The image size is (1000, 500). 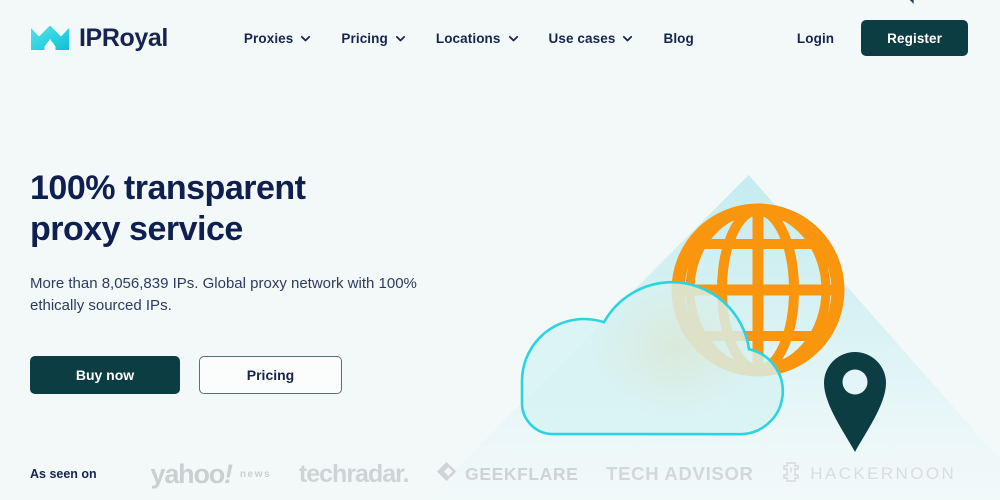 I want to click on brand-name: IPRoyal, so click(x=123, y=37).